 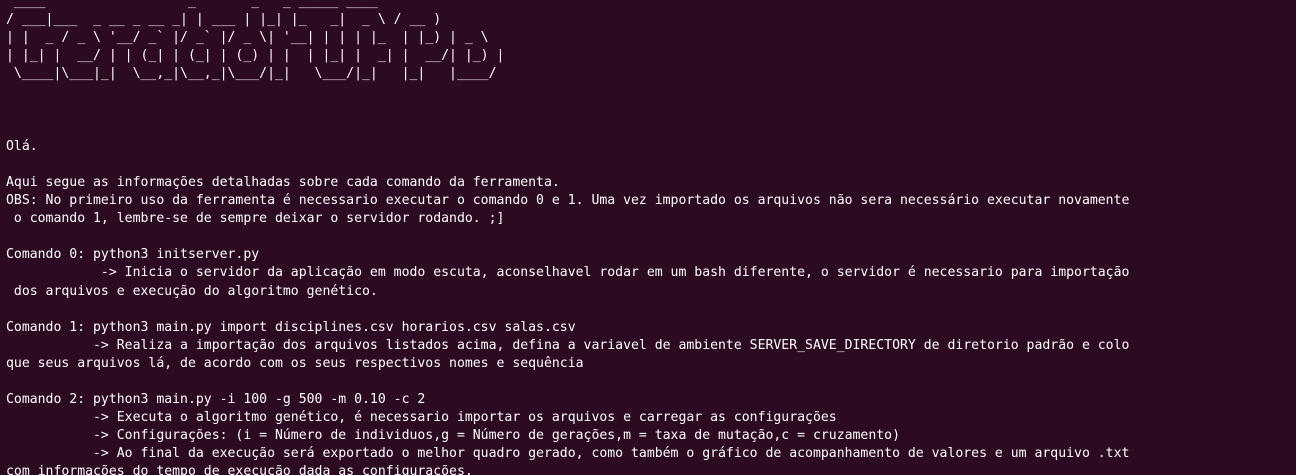 I want to click on command-0-line: Comando 0: python3 initserver.py, so click(x=133, y=255).